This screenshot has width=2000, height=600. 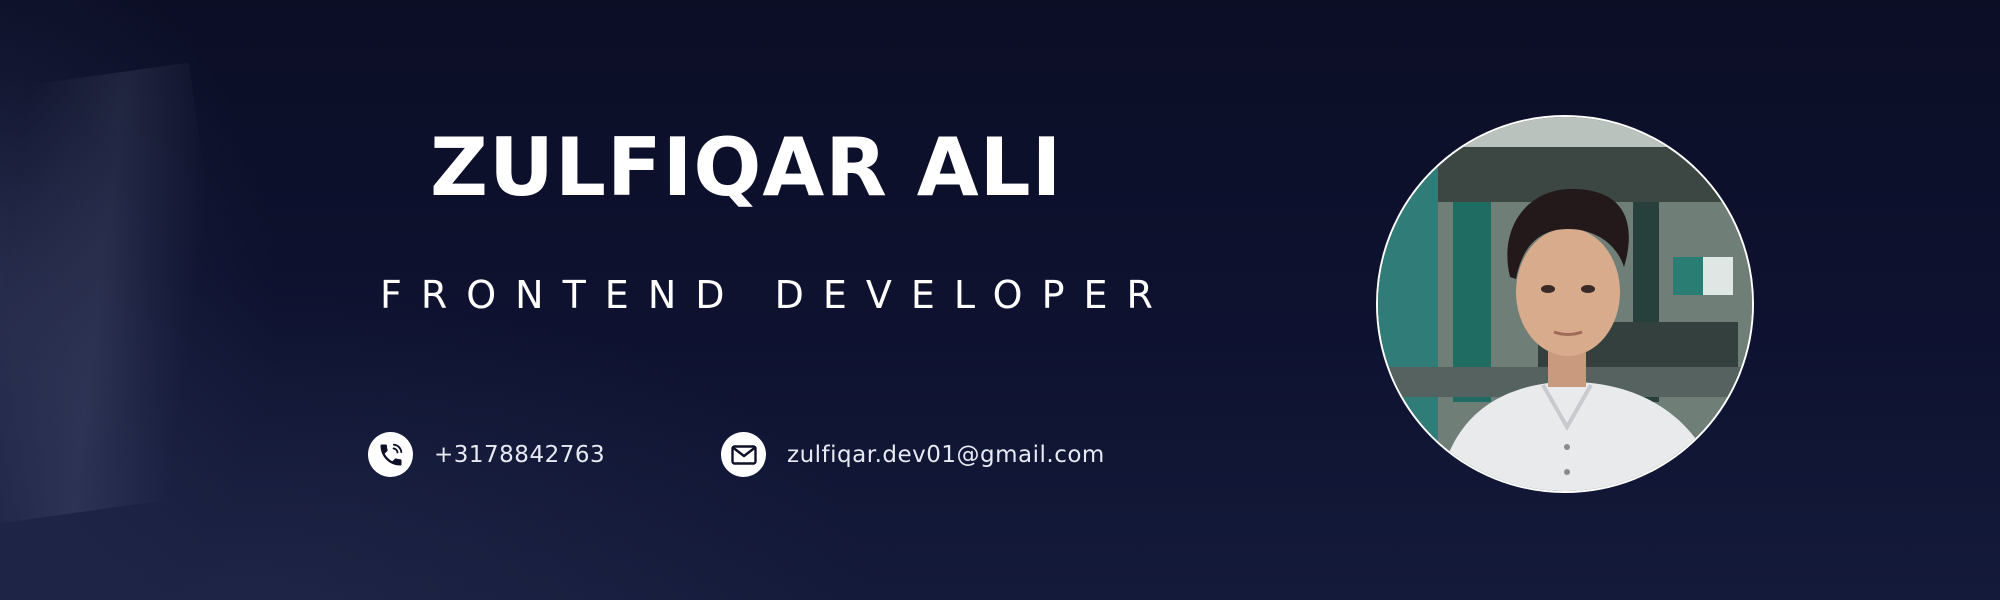 I want to click on profile-title: FRONTEND DEVELOPER, so click(x=776, y=295).